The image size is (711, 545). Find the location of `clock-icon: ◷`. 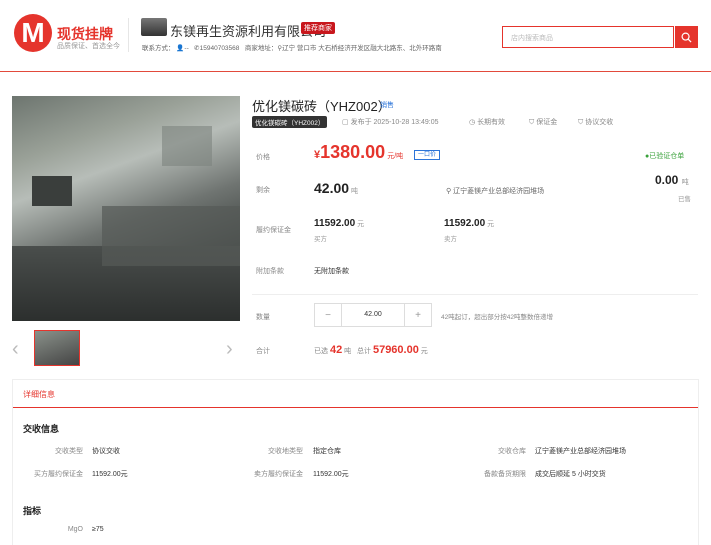

clock-icon: ◷ is located at coordinates (472, 122).